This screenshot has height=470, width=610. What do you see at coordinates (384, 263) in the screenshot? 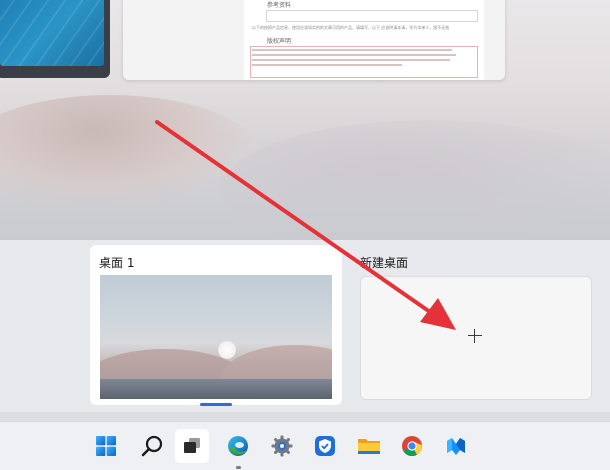
I see `desktop-label: 新建桌面` at bounding box center [384, 263].